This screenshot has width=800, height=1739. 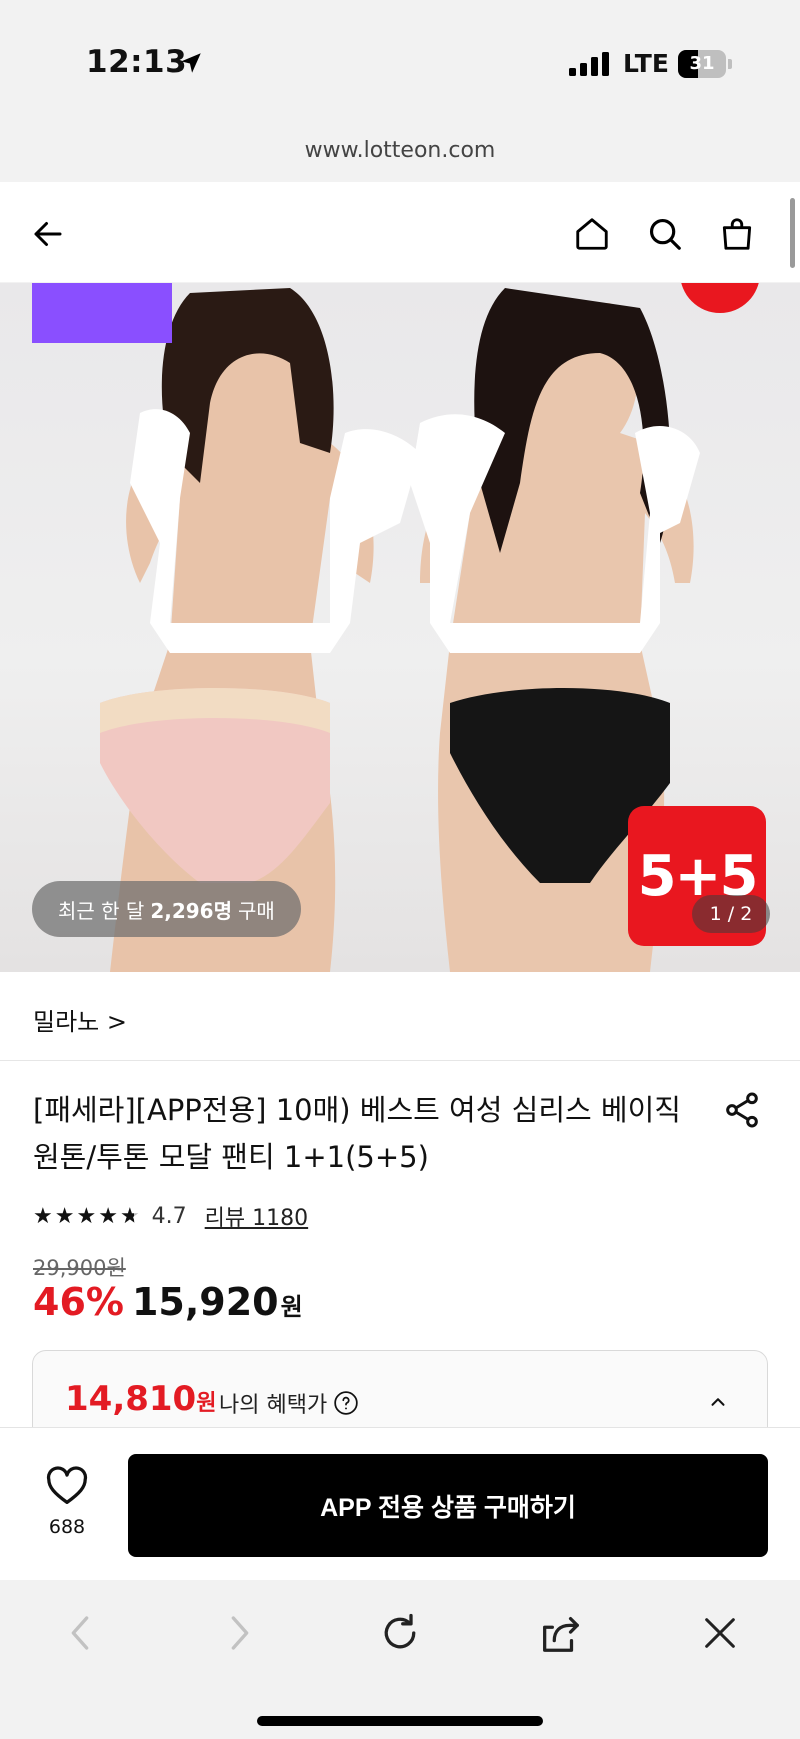 I want to click on cart-button, so click(x=737, y=234).